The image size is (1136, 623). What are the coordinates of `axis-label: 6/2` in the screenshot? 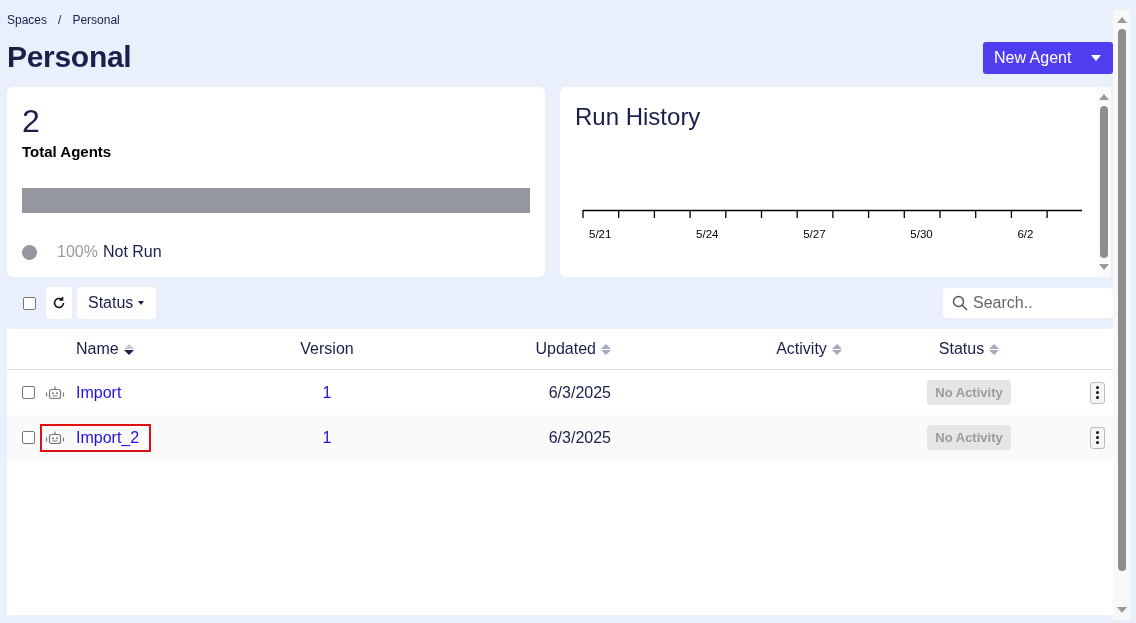 It's located at (1025, 234).